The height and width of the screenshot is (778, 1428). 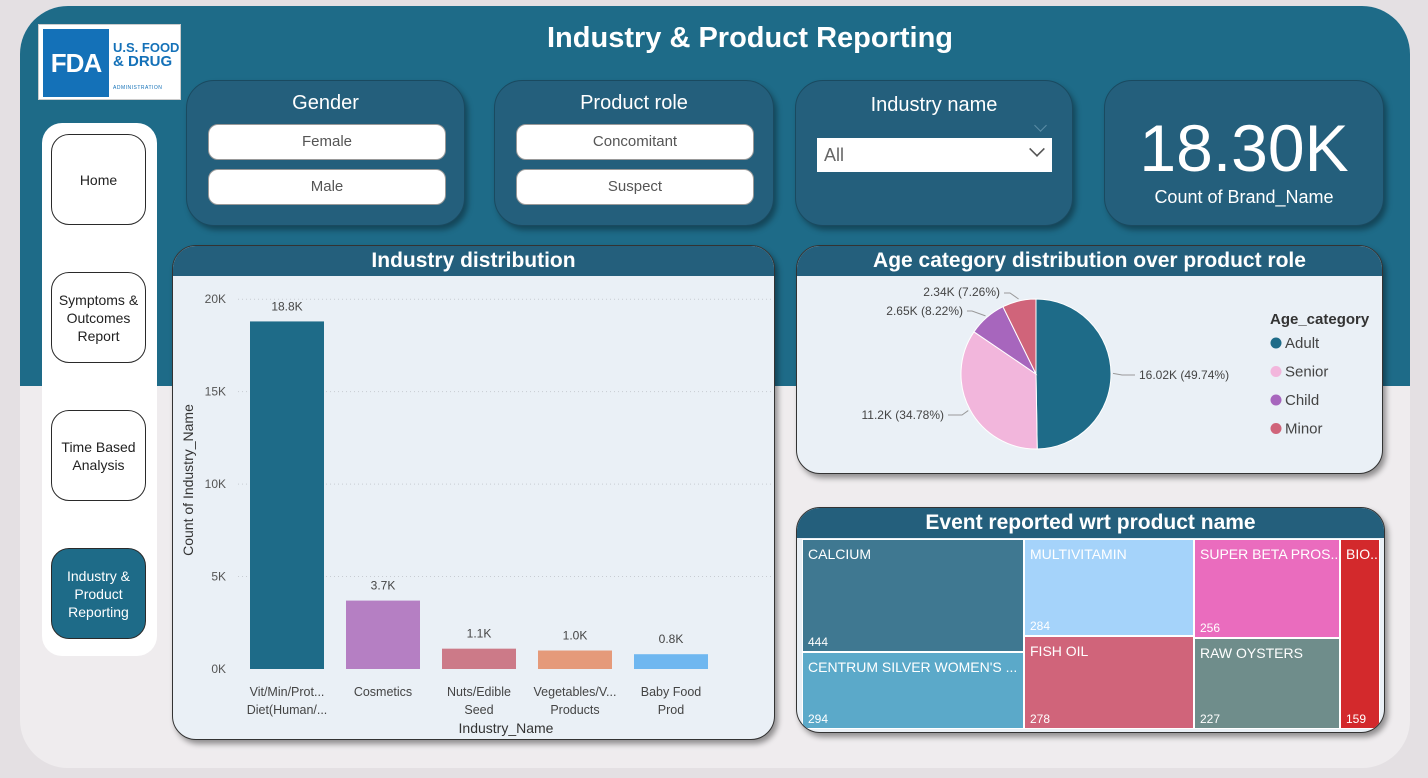 I want to click on fda-logo: FDA U.S. FOOD & DRUG ADMINISTRATION, so click(x=109, y=62).